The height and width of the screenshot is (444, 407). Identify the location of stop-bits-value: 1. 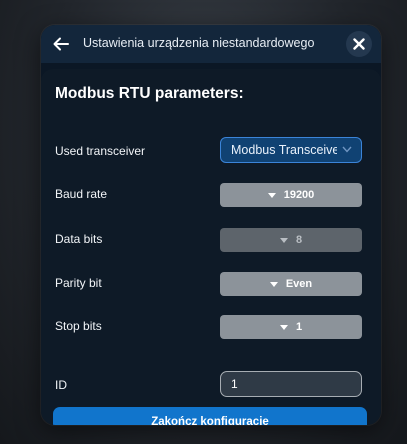
(299, 327).